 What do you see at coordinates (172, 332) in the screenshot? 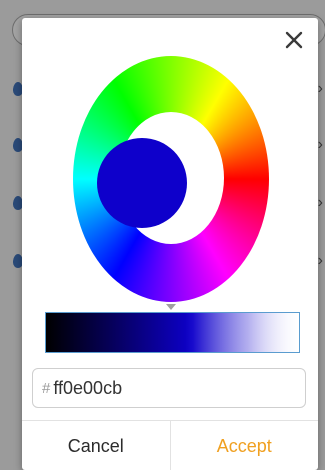
I see `brightness-slider` at bounding box center [172, 332].